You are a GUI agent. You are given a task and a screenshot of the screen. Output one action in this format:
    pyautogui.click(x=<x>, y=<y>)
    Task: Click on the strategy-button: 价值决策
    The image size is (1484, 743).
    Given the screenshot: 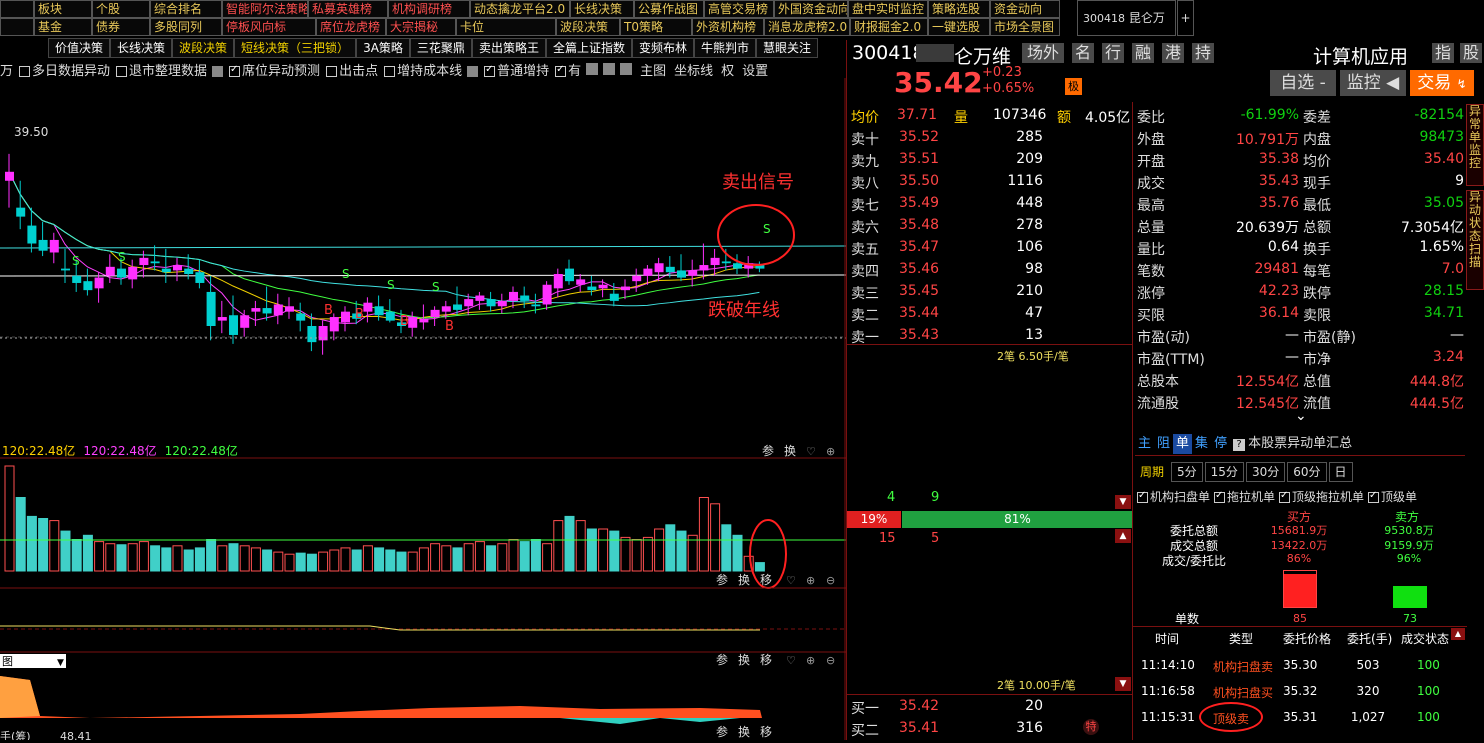 What is the action you would take?
    pyautogui.click(x=79, y=48)
    